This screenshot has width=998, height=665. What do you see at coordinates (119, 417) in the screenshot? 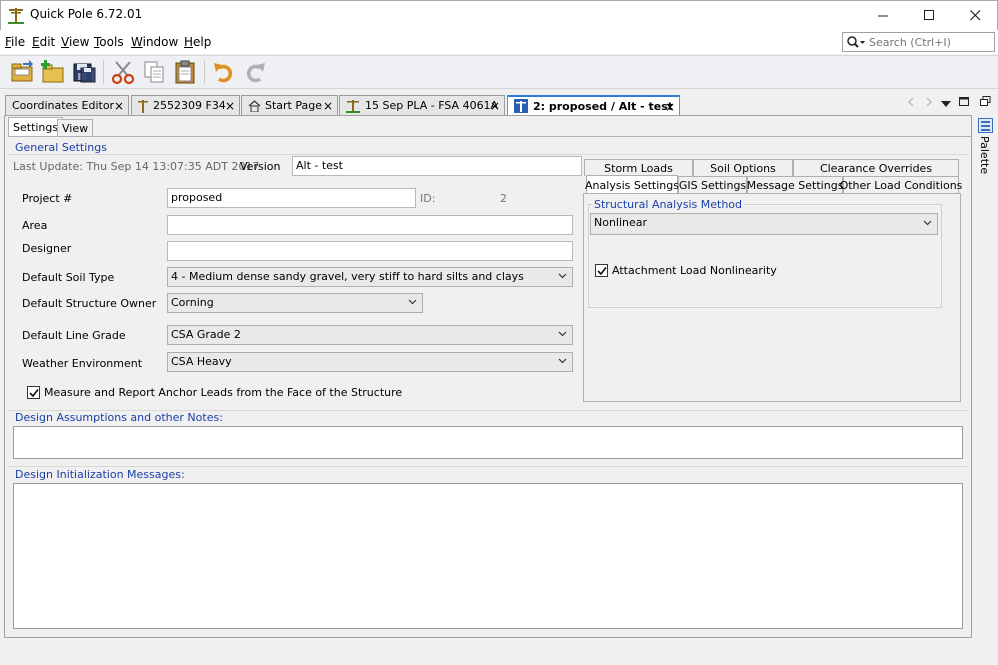
I see `notes-title: Design Assumptions and other Notes:` at bounding box center [119, 417].